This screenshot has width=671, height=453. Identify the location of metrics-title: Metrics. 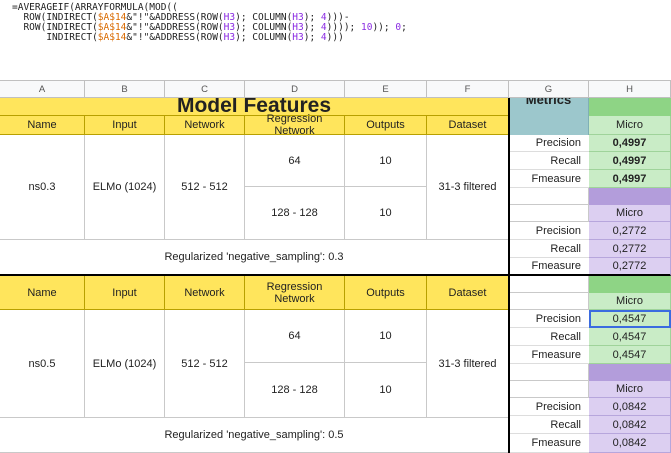
(548, 102).